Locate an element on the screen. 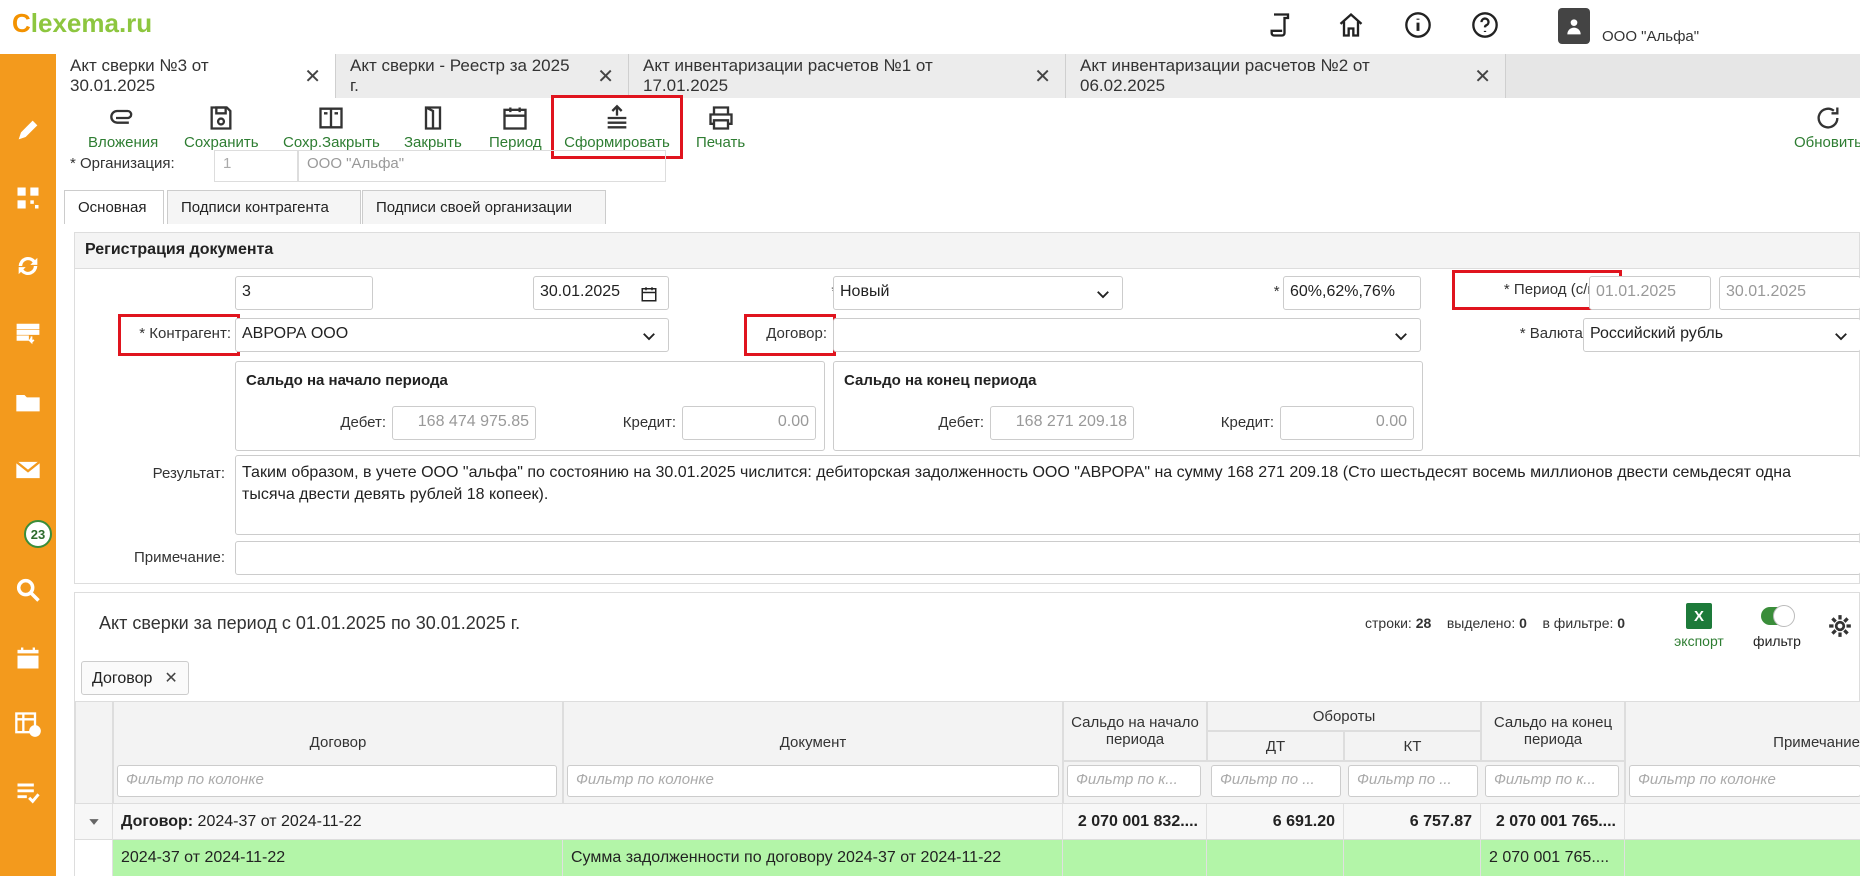  header-kt: КТ is located at coordinates (1412, 746).